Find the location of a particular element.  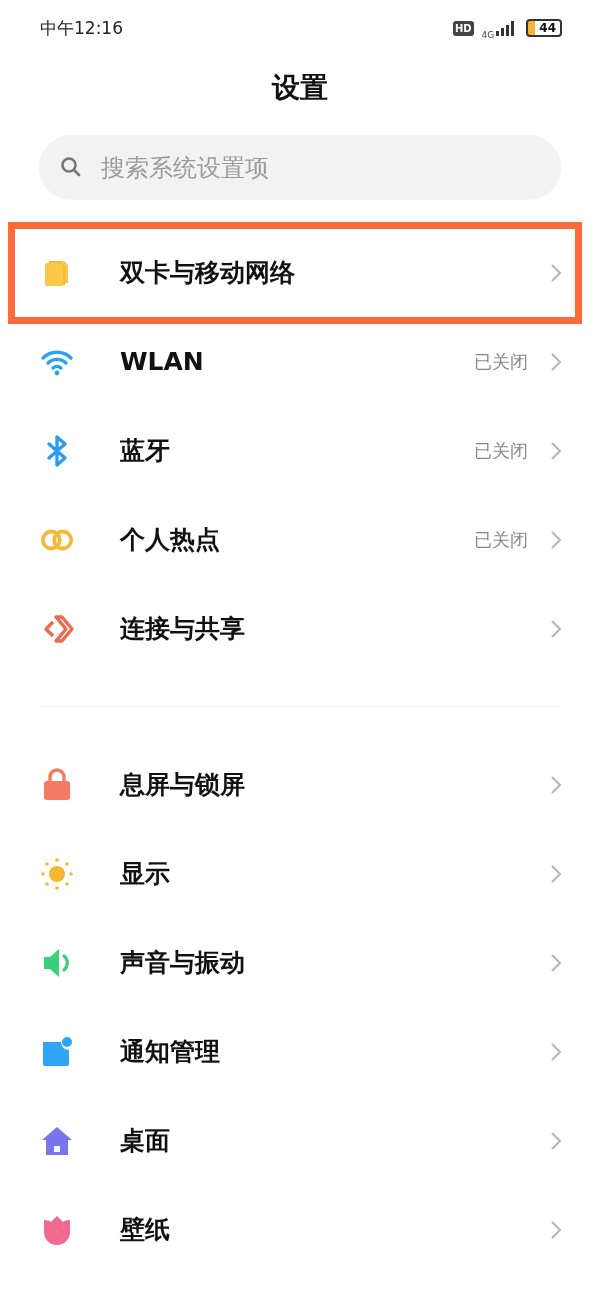

item-label: 息屏与锁屏 is located at coordinates (183, 785).